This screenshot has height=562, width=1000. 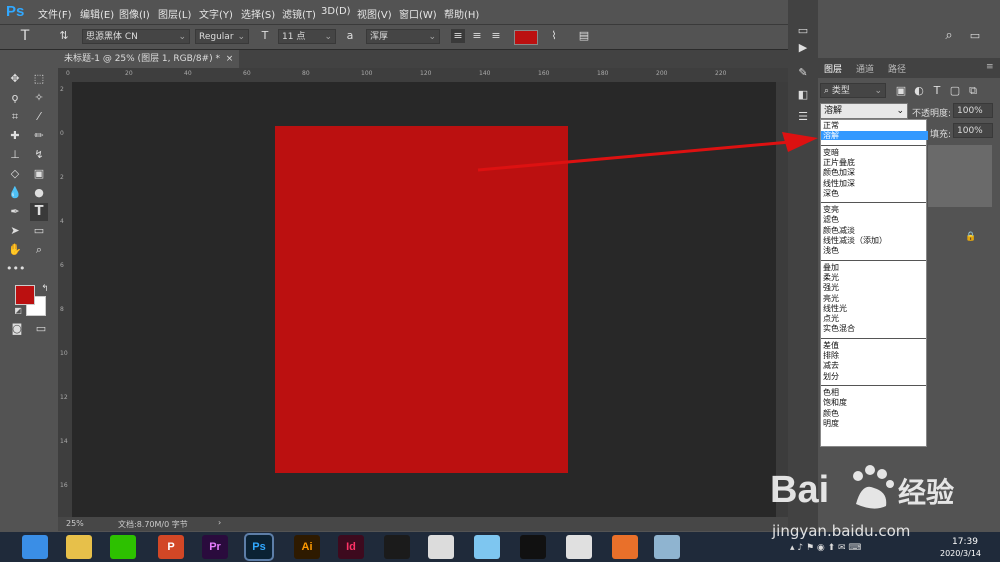 What do you see at coordinates (855, 240) in the screenshot?
I see `blend-option: 线性减淡（添加）` at bounding box center [855, 240].